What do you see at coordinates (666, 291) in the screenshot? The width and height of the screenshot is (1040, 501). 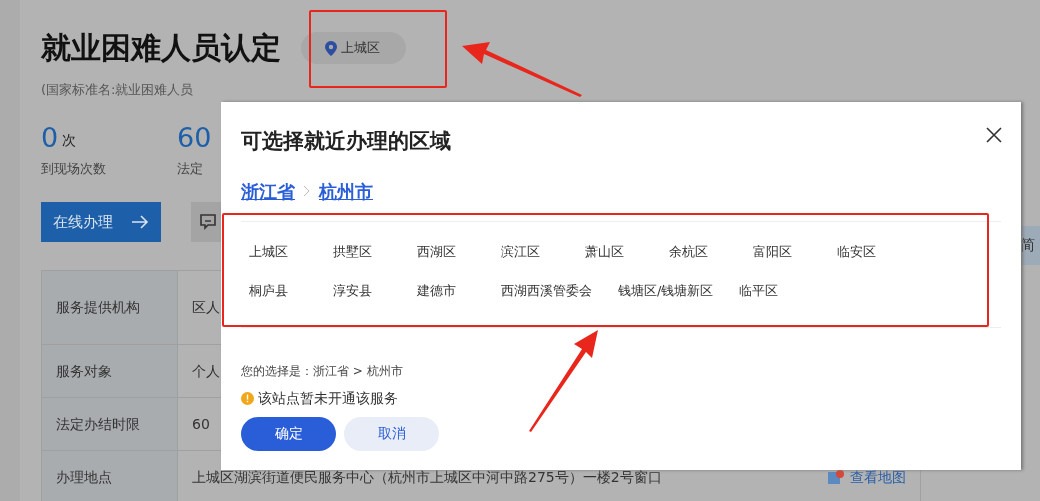 I see `district-option: 钱塘区/钱塘新区` at bounding box center [666, 291].